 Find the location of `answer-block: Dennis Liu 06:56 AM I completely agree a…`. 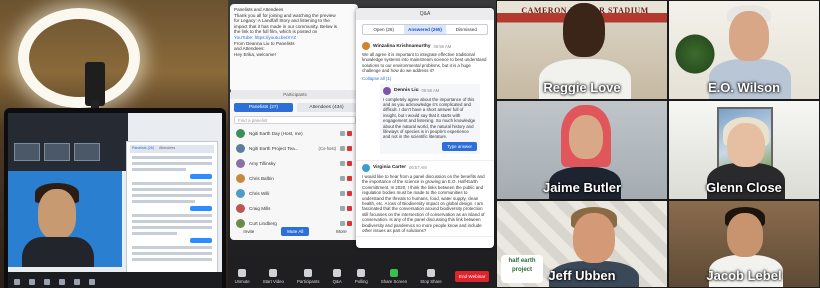

answer-block: Dennis Liu 06:56 AM I completely agree a… is located at coordinates (430, 118).